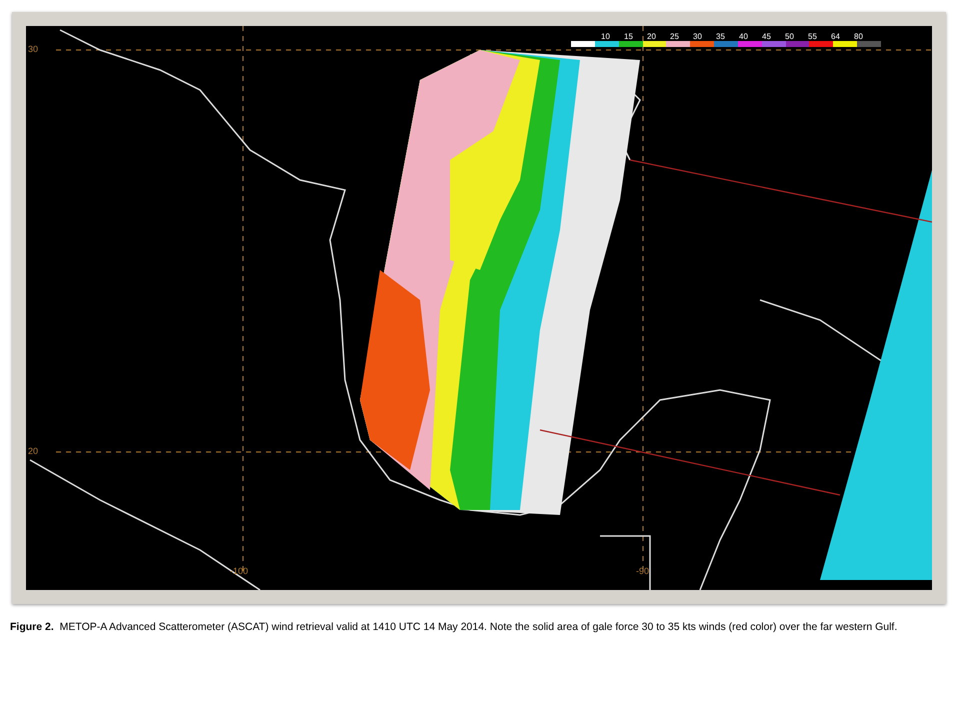 The height and width of the screenshot is (720, 960). I want to click on legend-label: 40, so click(744, 36).